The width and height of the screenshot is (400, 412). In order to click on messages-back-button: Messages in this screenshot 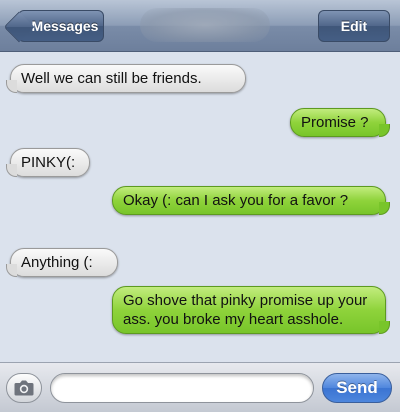, I will do `click(61, 26)`.